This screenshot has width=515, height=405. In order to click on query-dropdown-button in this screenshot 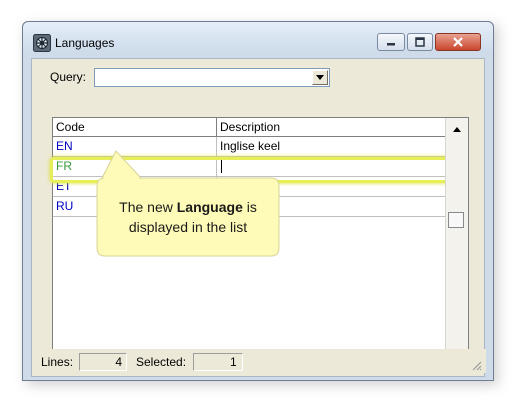, I will do `click(320, 77)`.